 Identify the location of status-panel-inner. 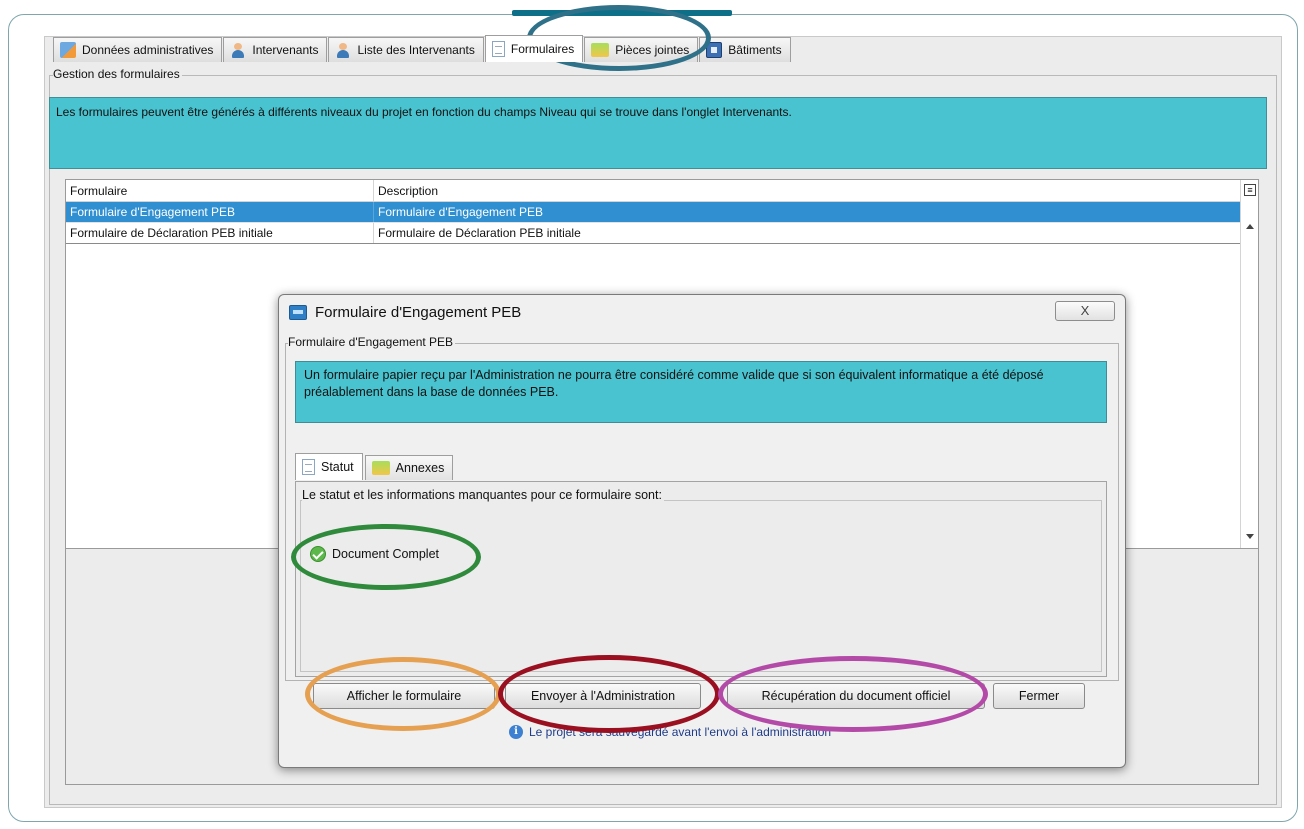
(701, 586).